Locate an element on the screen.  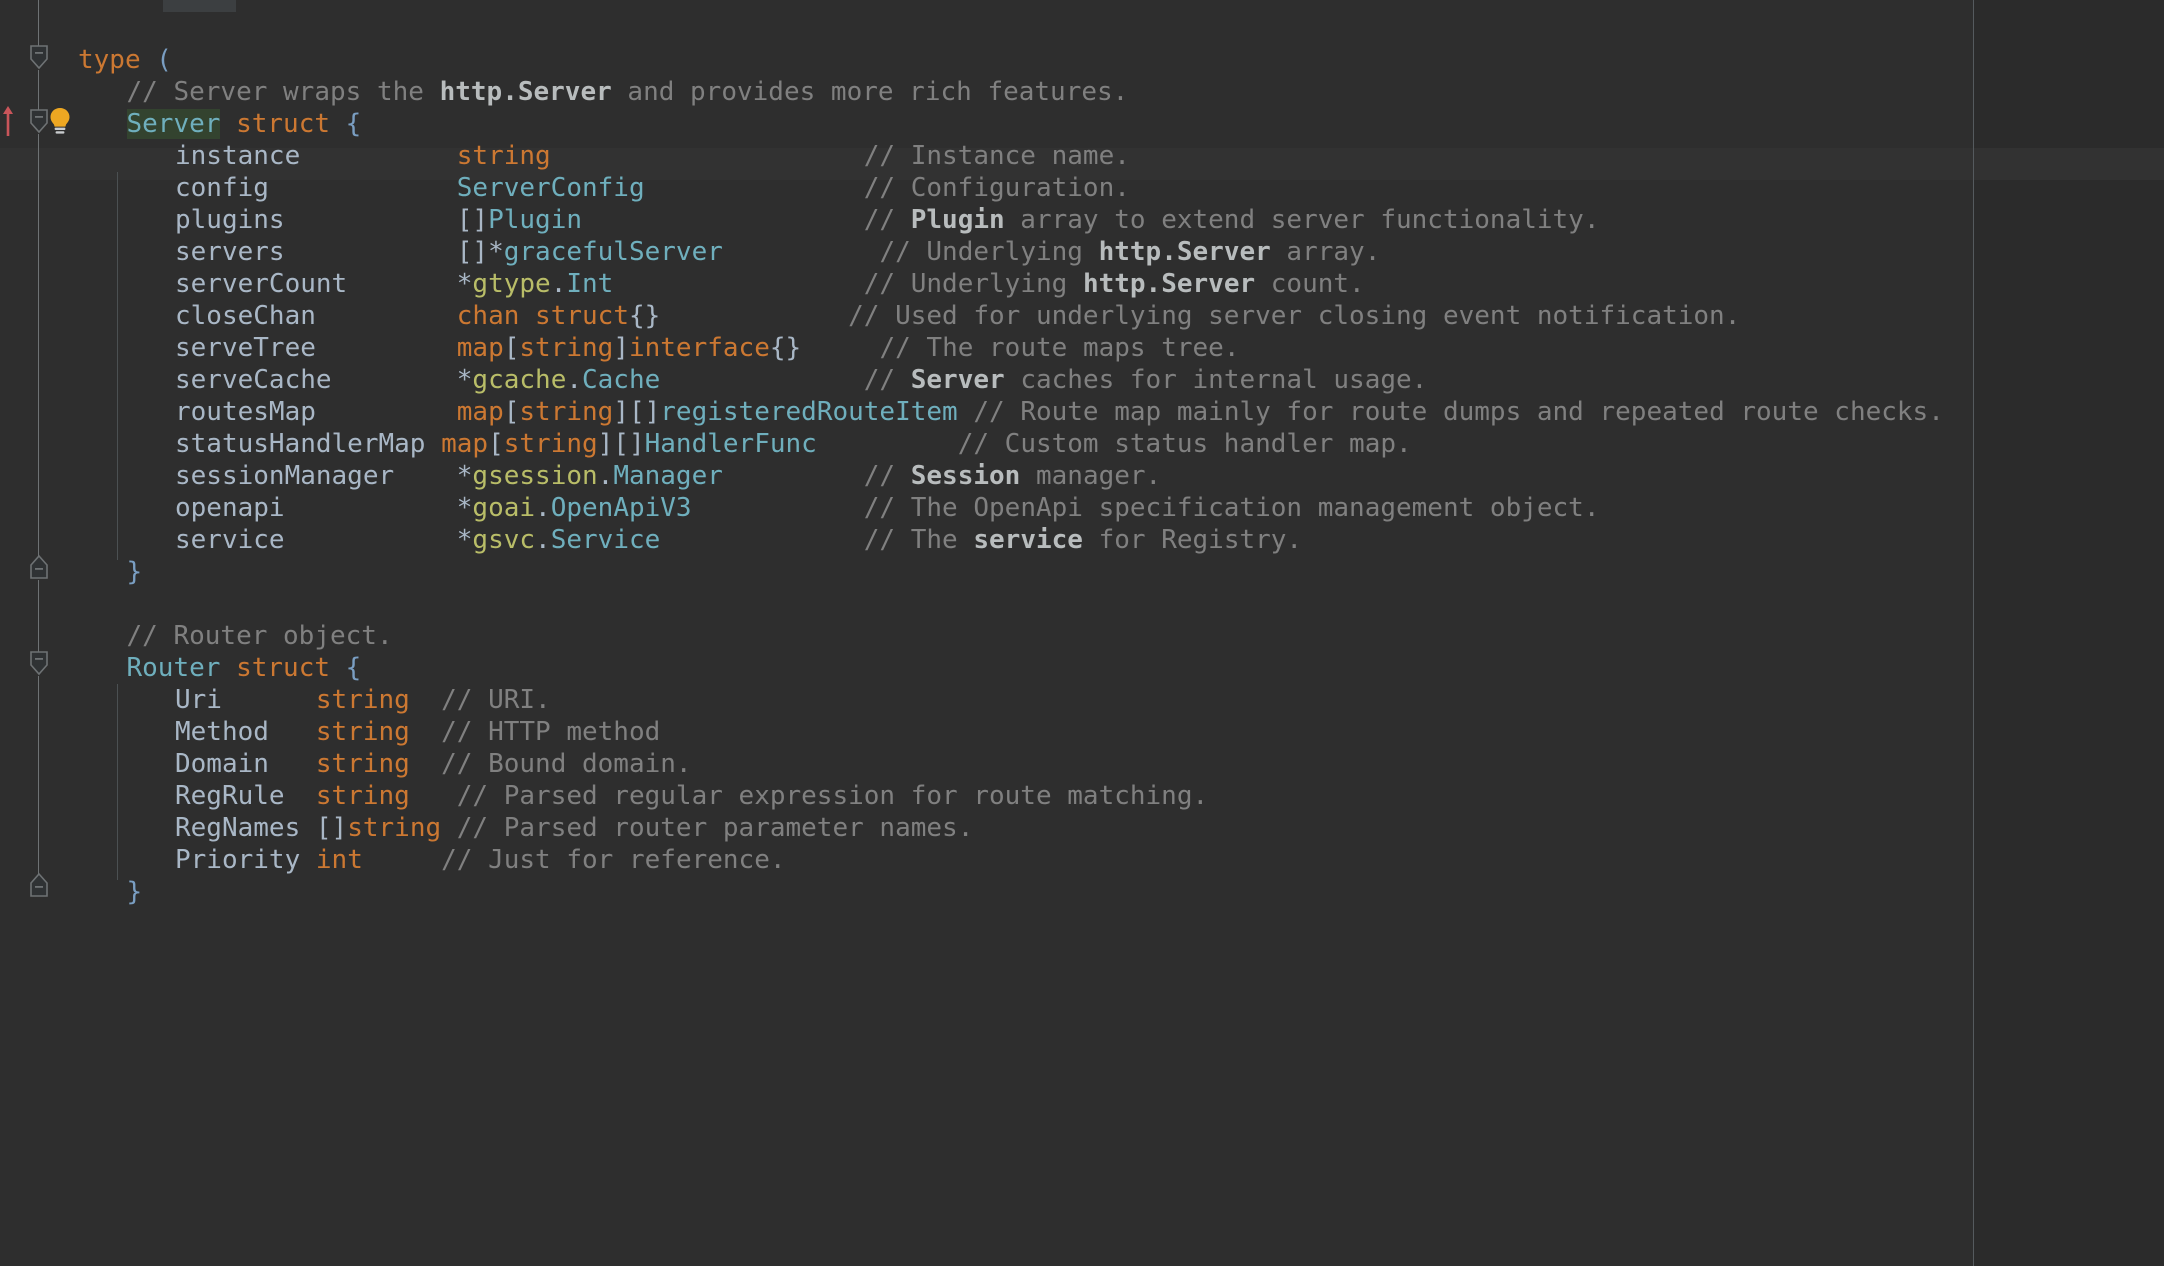
code-token: caches for internal usage. is located at coordinates (1216, 380).